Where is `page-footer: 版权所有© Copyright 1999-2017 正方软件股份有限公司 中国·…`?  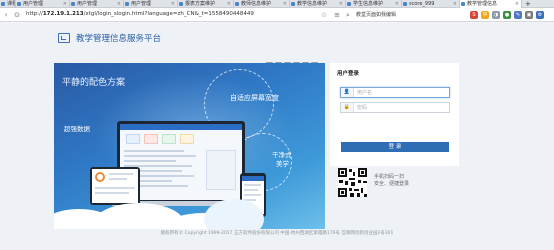 page-footer: 版权所有© Copyright 1999-2017 正方软件股份有限公司 中国·… is located at coordinates (277, 233).